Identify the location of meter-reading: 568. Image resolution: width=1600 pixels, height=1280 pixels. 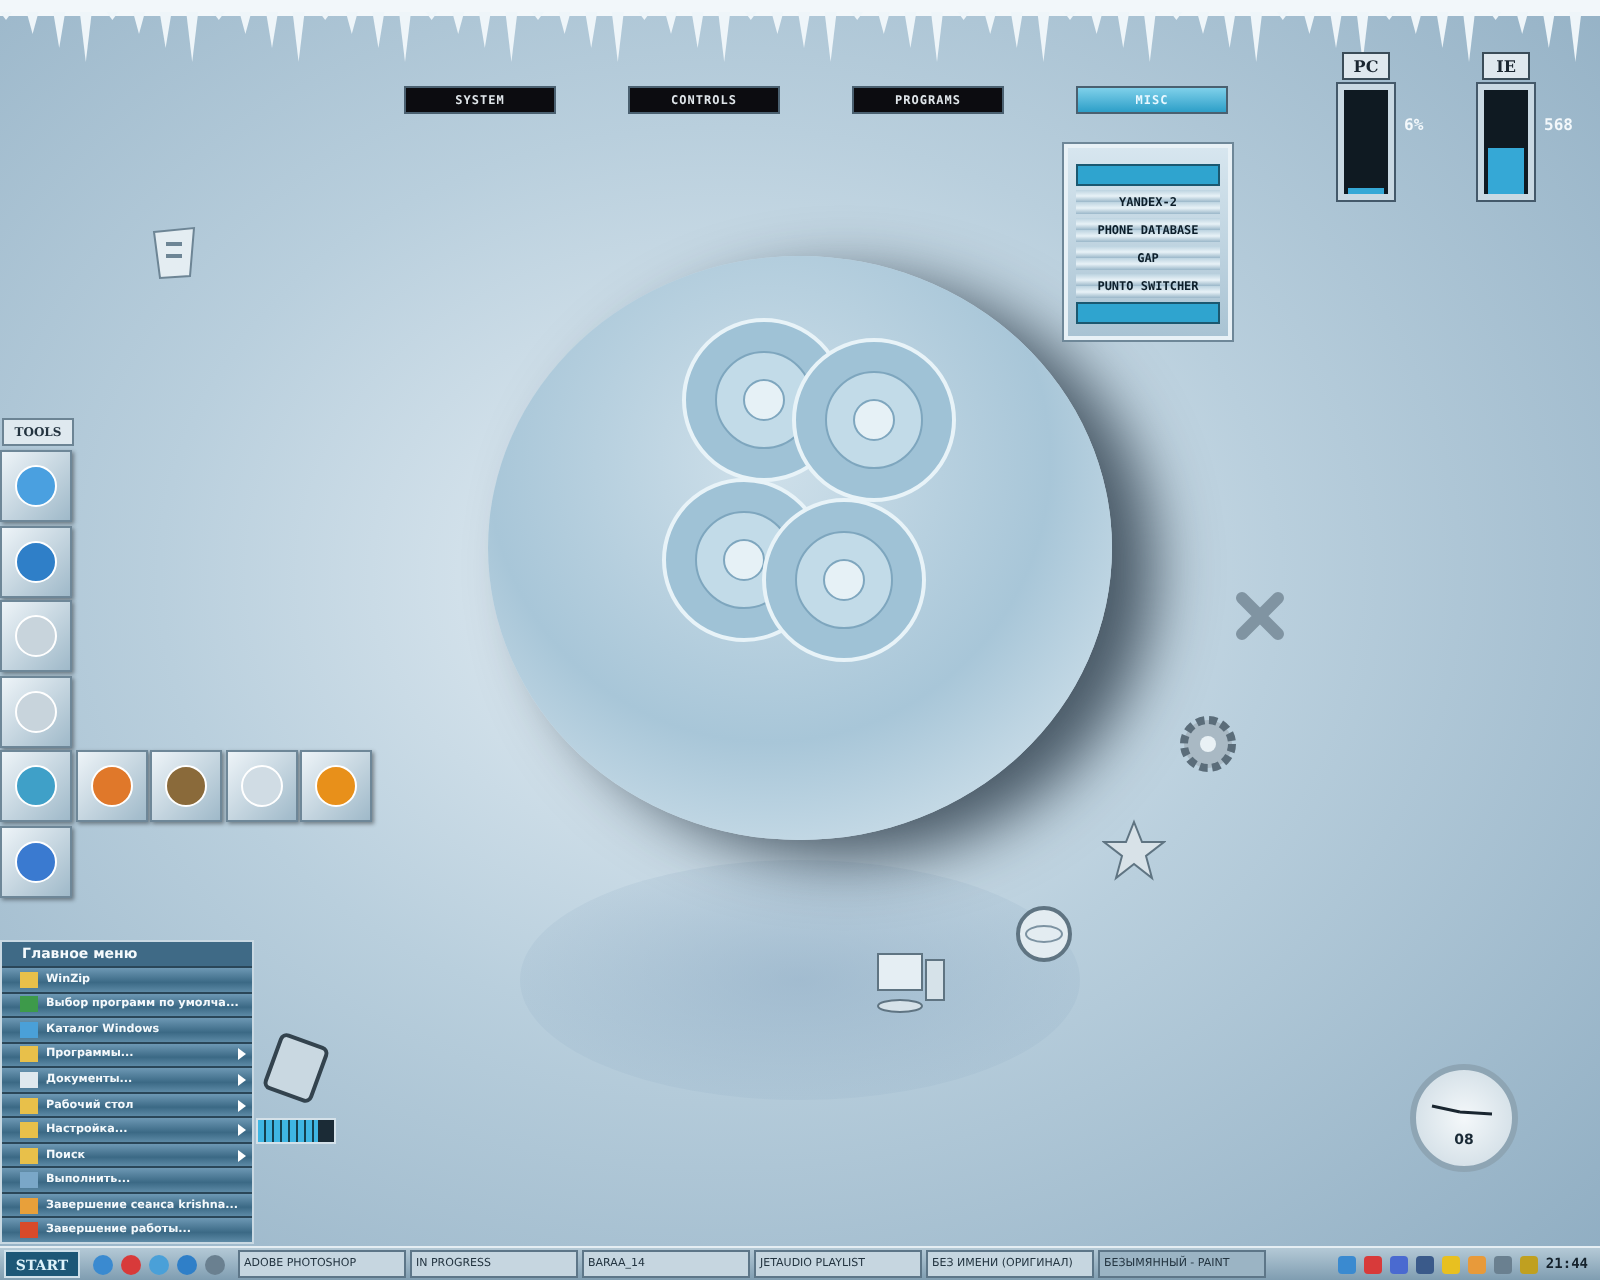
(1558, 125).